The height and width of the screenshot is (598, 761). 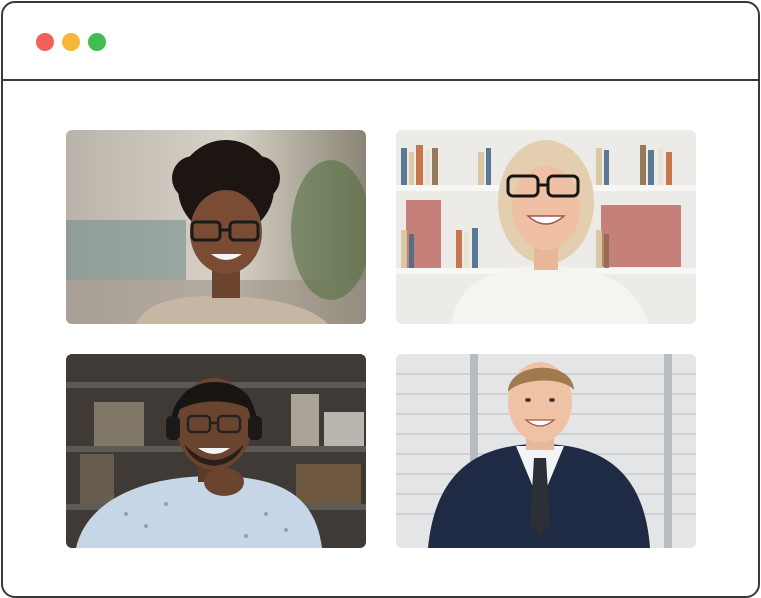 I want to click on close-window-button, so click(x=45, y=42).